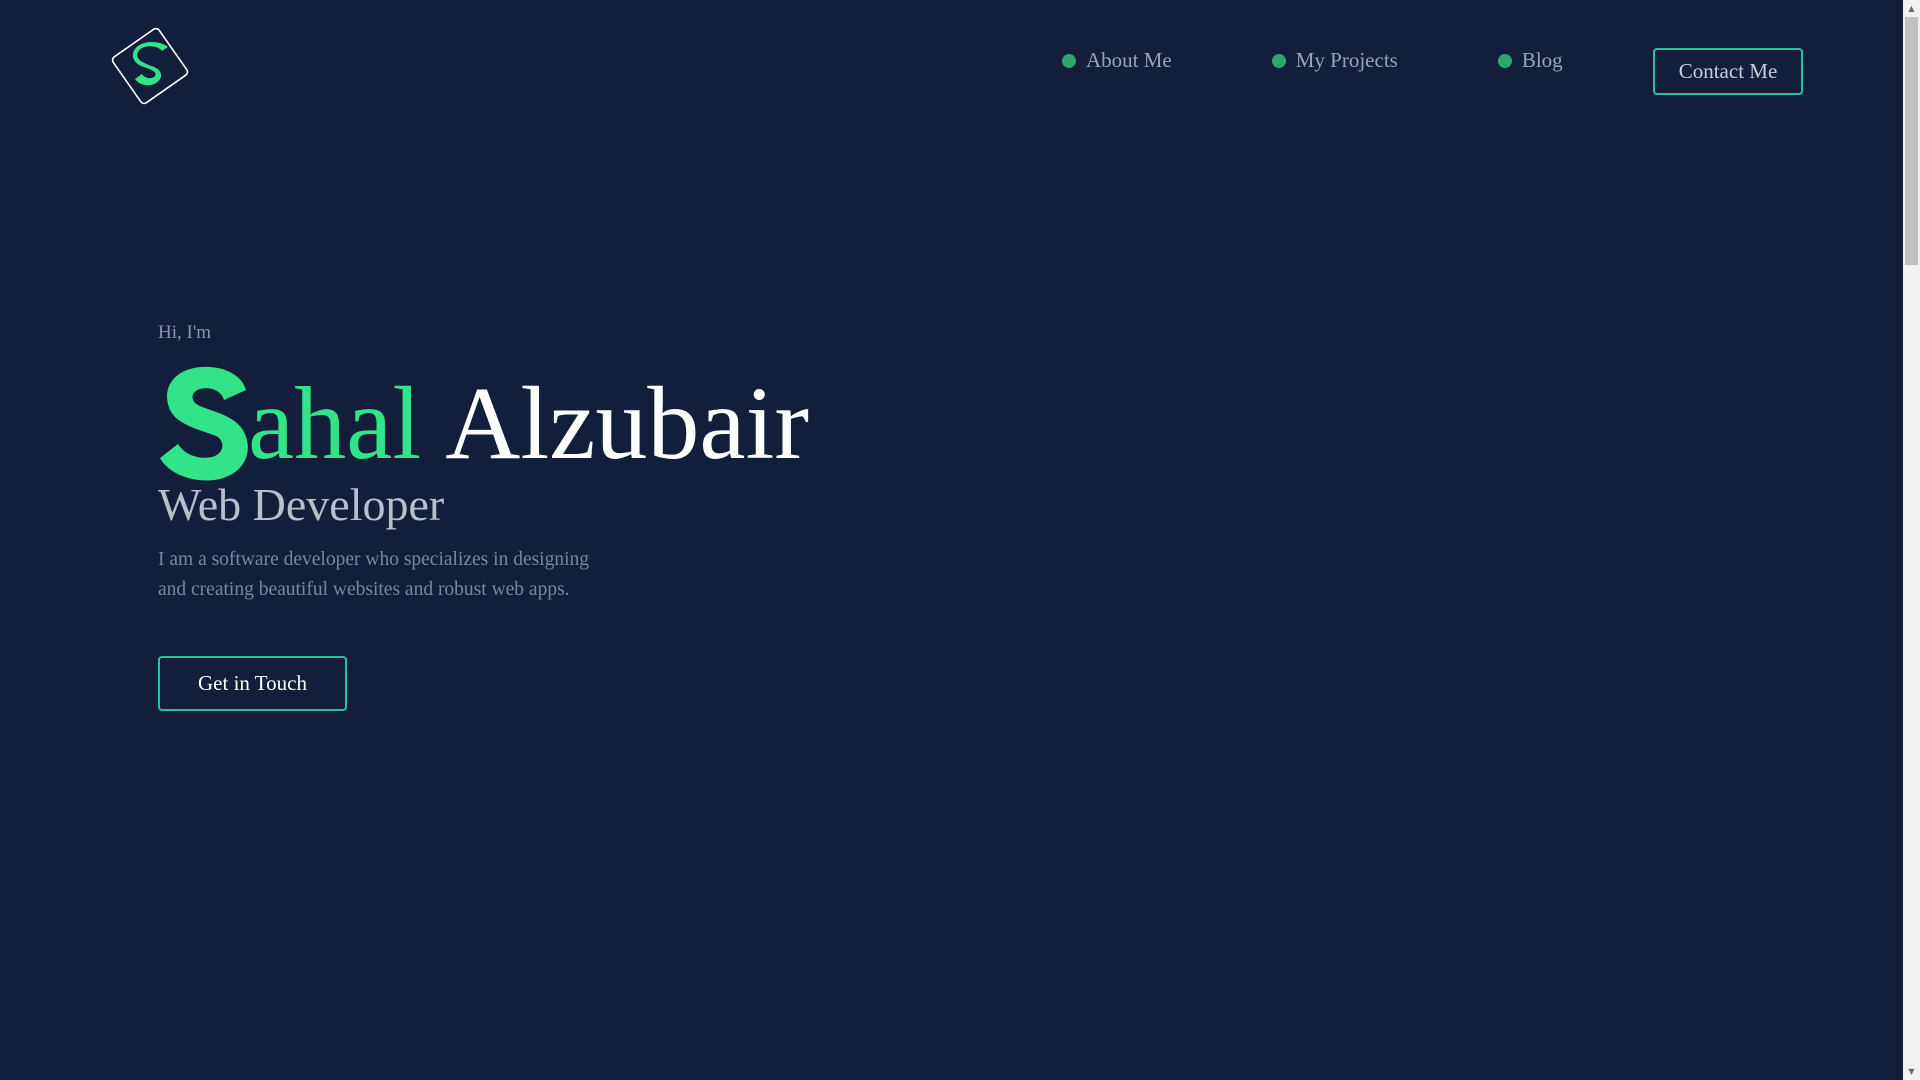 The height and width of the screenshot is (1080, 1920). Describe the element at coordinates (1911, 8) in the screenshot. I see `scroll-up-arrow-icon: ▲` at that location.